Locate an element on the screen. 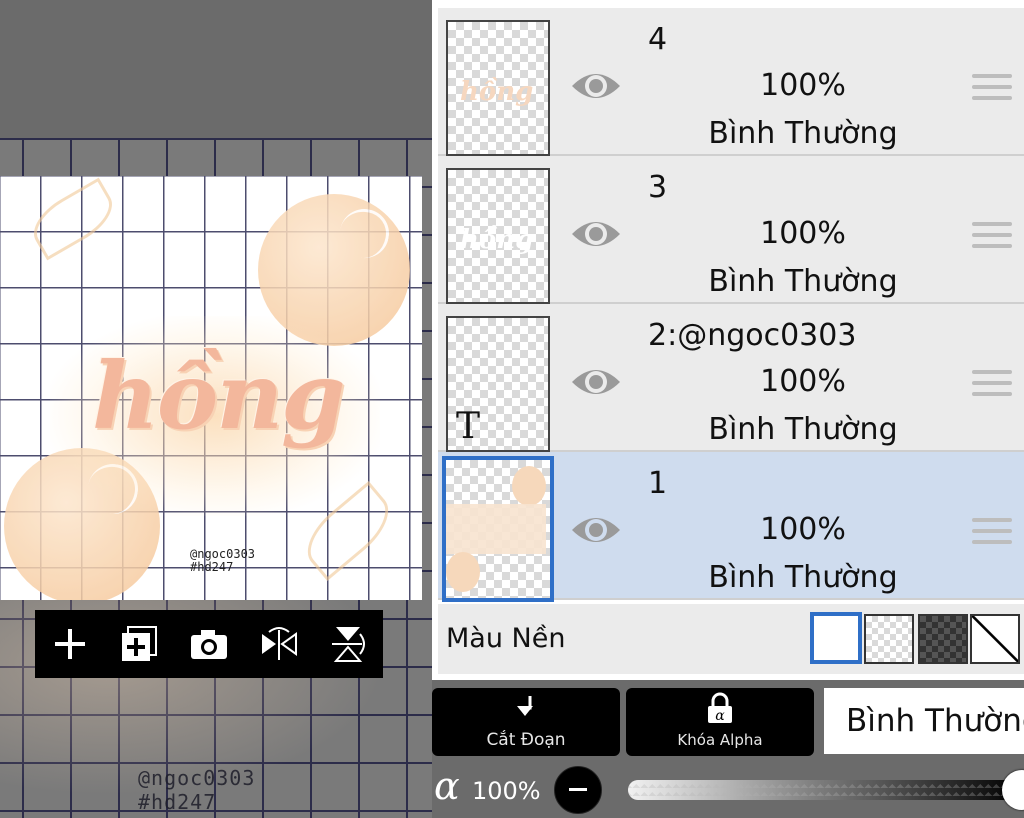 This screenshot has width=1024, height=818. layer-thumbnail is located at coordinates (498, 529).